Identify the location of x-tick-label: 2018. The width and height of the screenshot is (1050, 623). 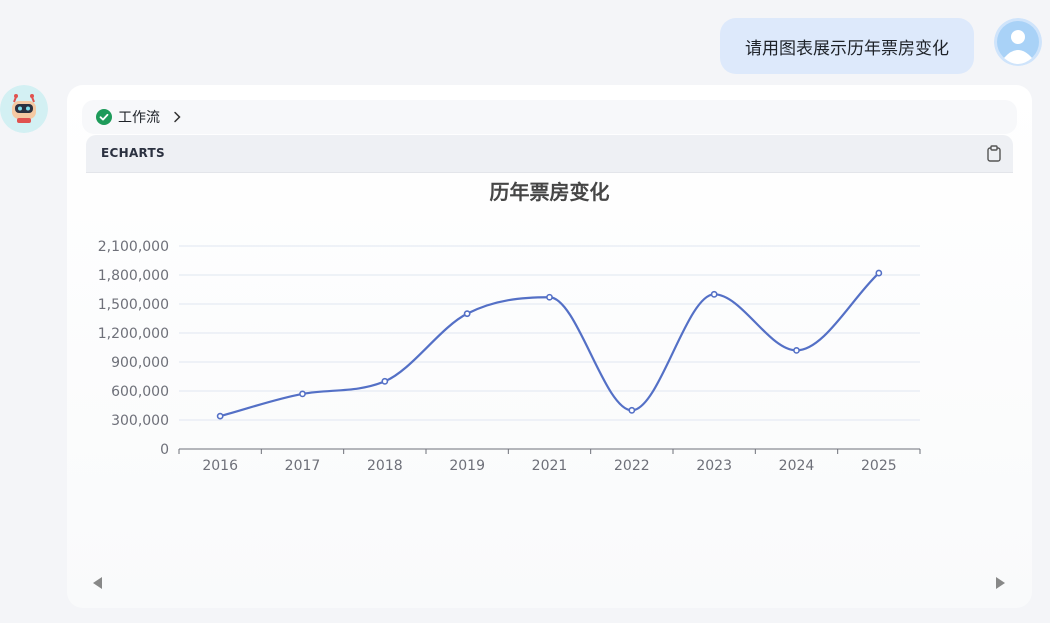
(385, 466).